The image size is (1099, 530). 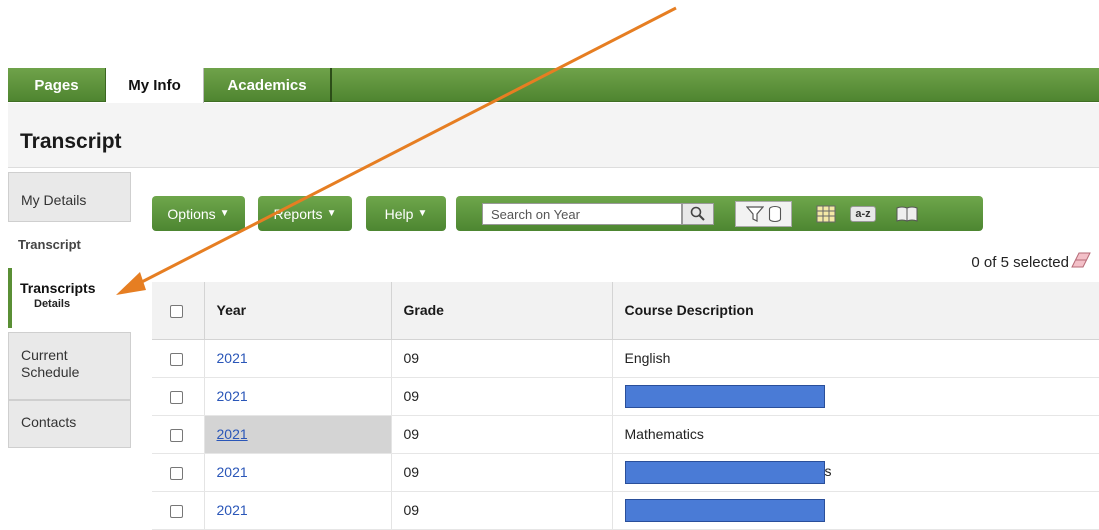 I want to click on grid-icon, so click(x=826, y=214).